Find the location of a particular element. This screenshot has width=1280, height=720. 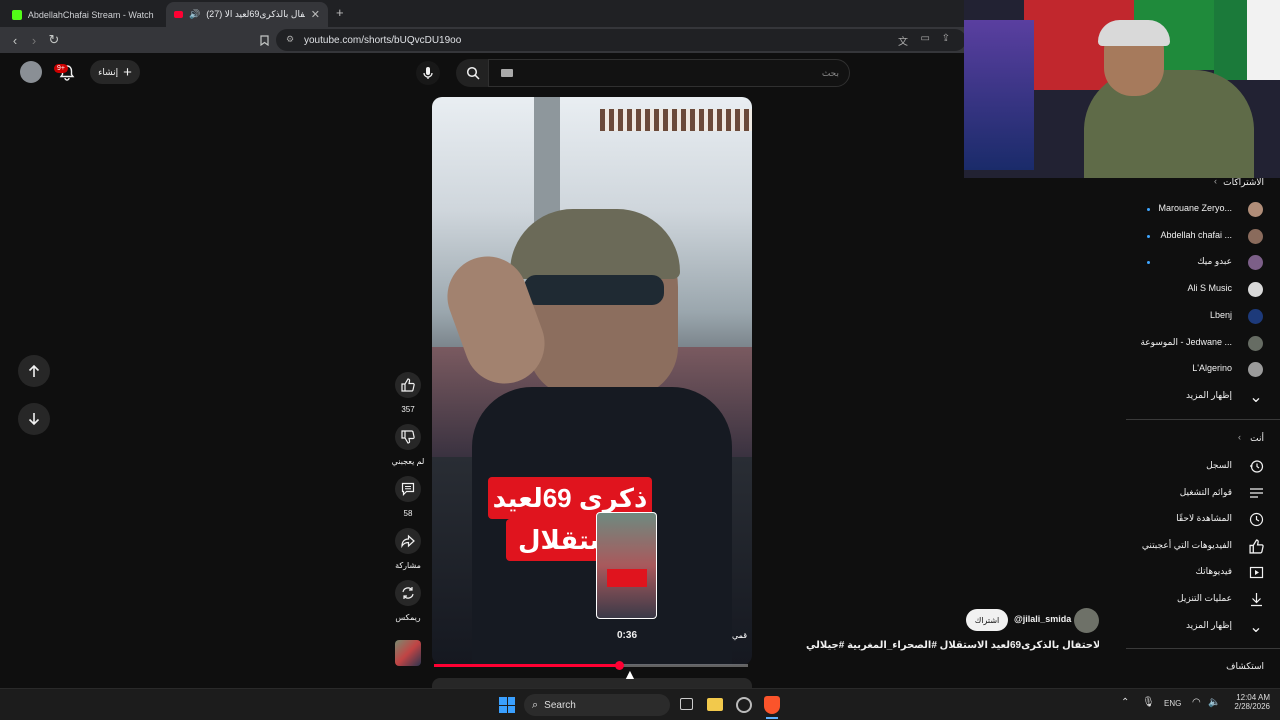

sidebar-you-history: السجل is located at coordinates (1219, 465).